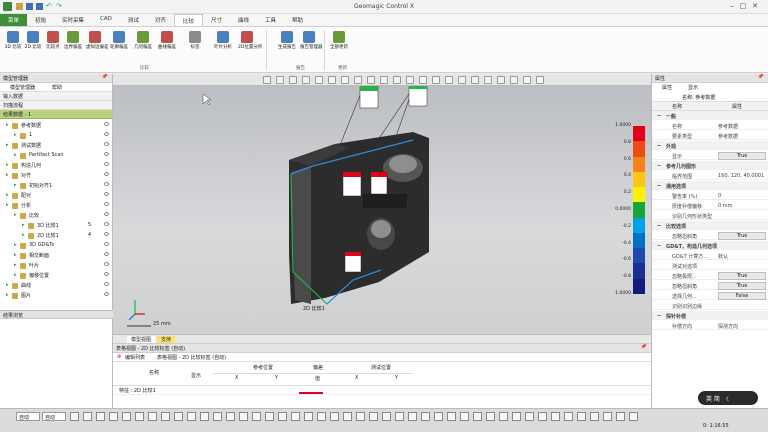 The image size is (768, 432). What do you see at coordinates (141, 339) in the screenshot?
I see `tab-model-view: 模型视图` at bounding box center [141, 339].